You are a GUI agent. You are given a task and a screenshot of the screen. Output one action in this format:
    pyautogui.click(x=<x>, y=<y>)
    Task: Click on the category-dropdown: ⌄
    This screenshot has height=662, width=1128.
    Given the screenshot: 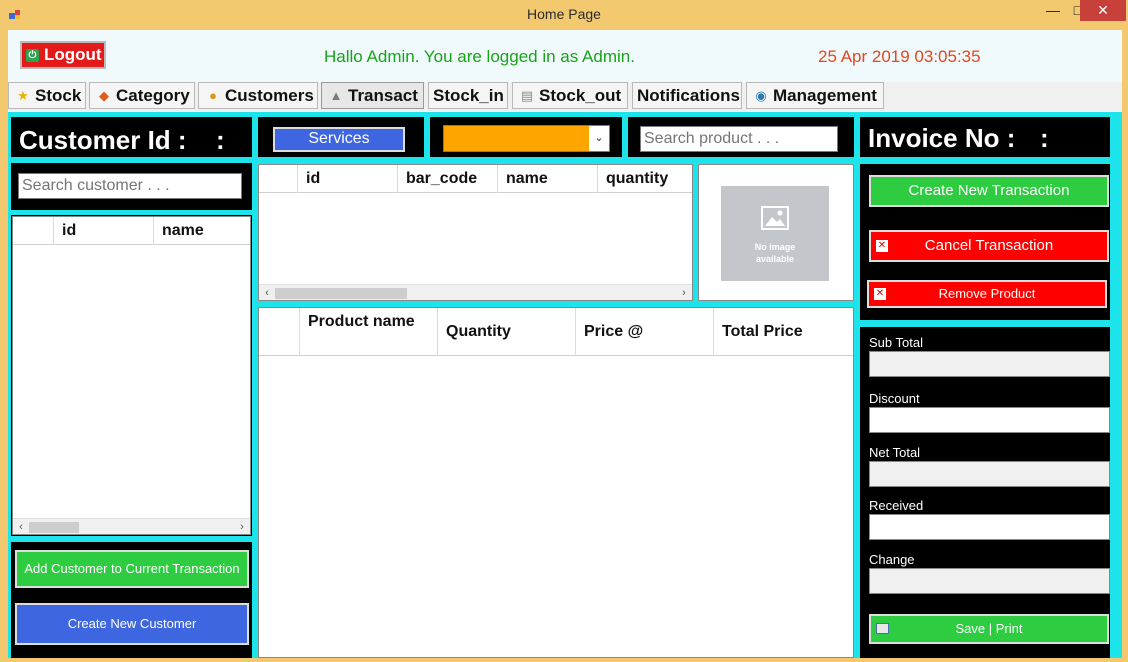 What is the action you would take?
    pyautogui.click(x=526, y=138)
    